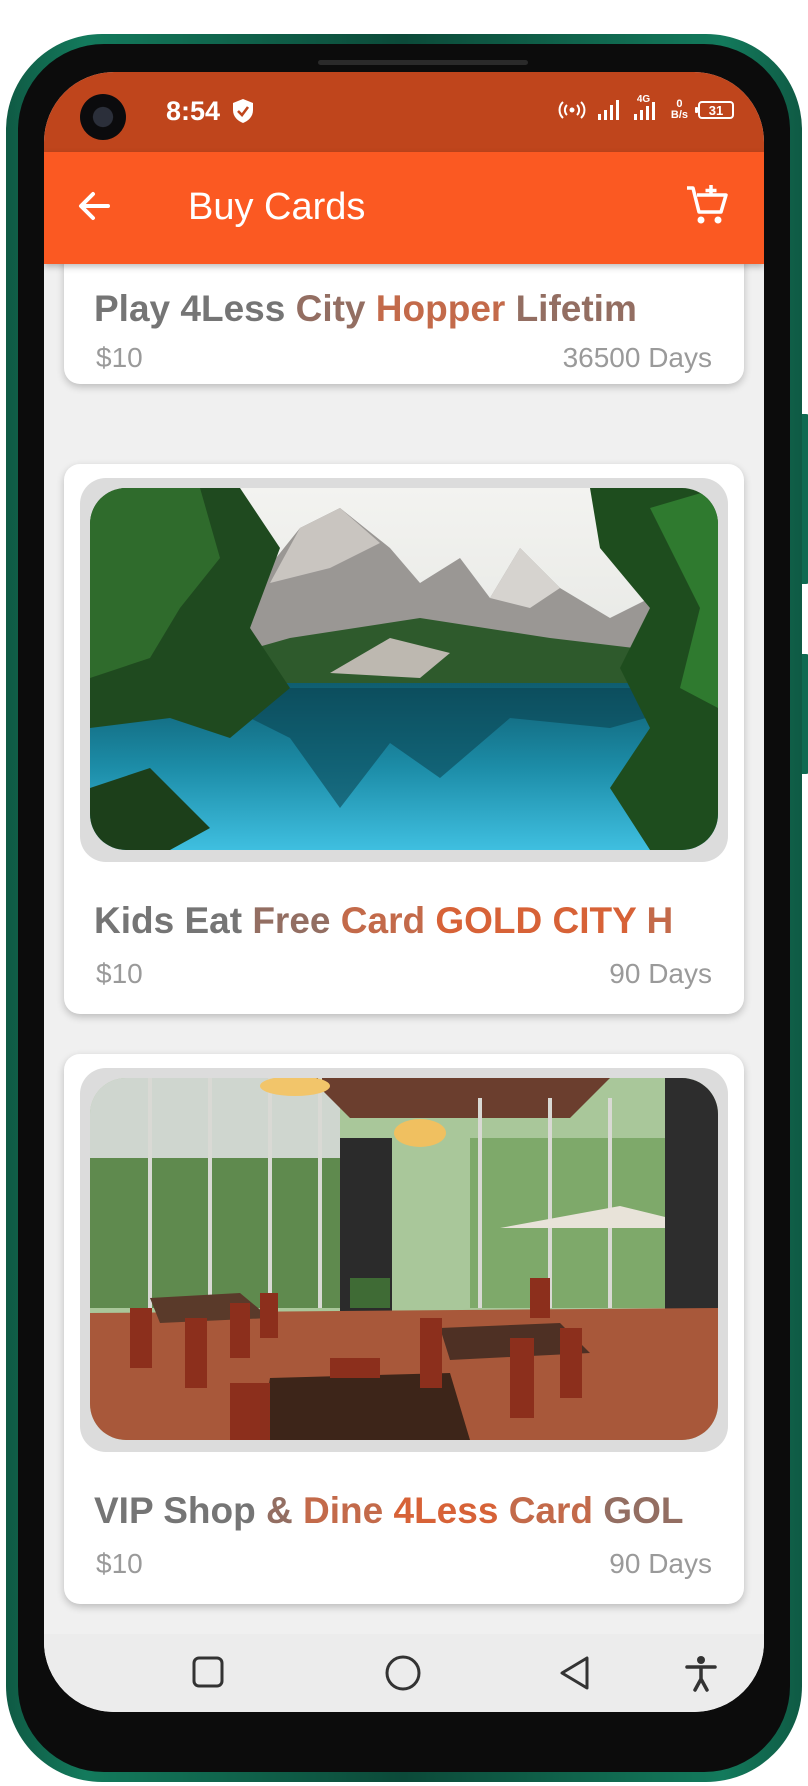 The image size is (808, 1786). I want to click on title-word: Hopper, so click(440, 308).